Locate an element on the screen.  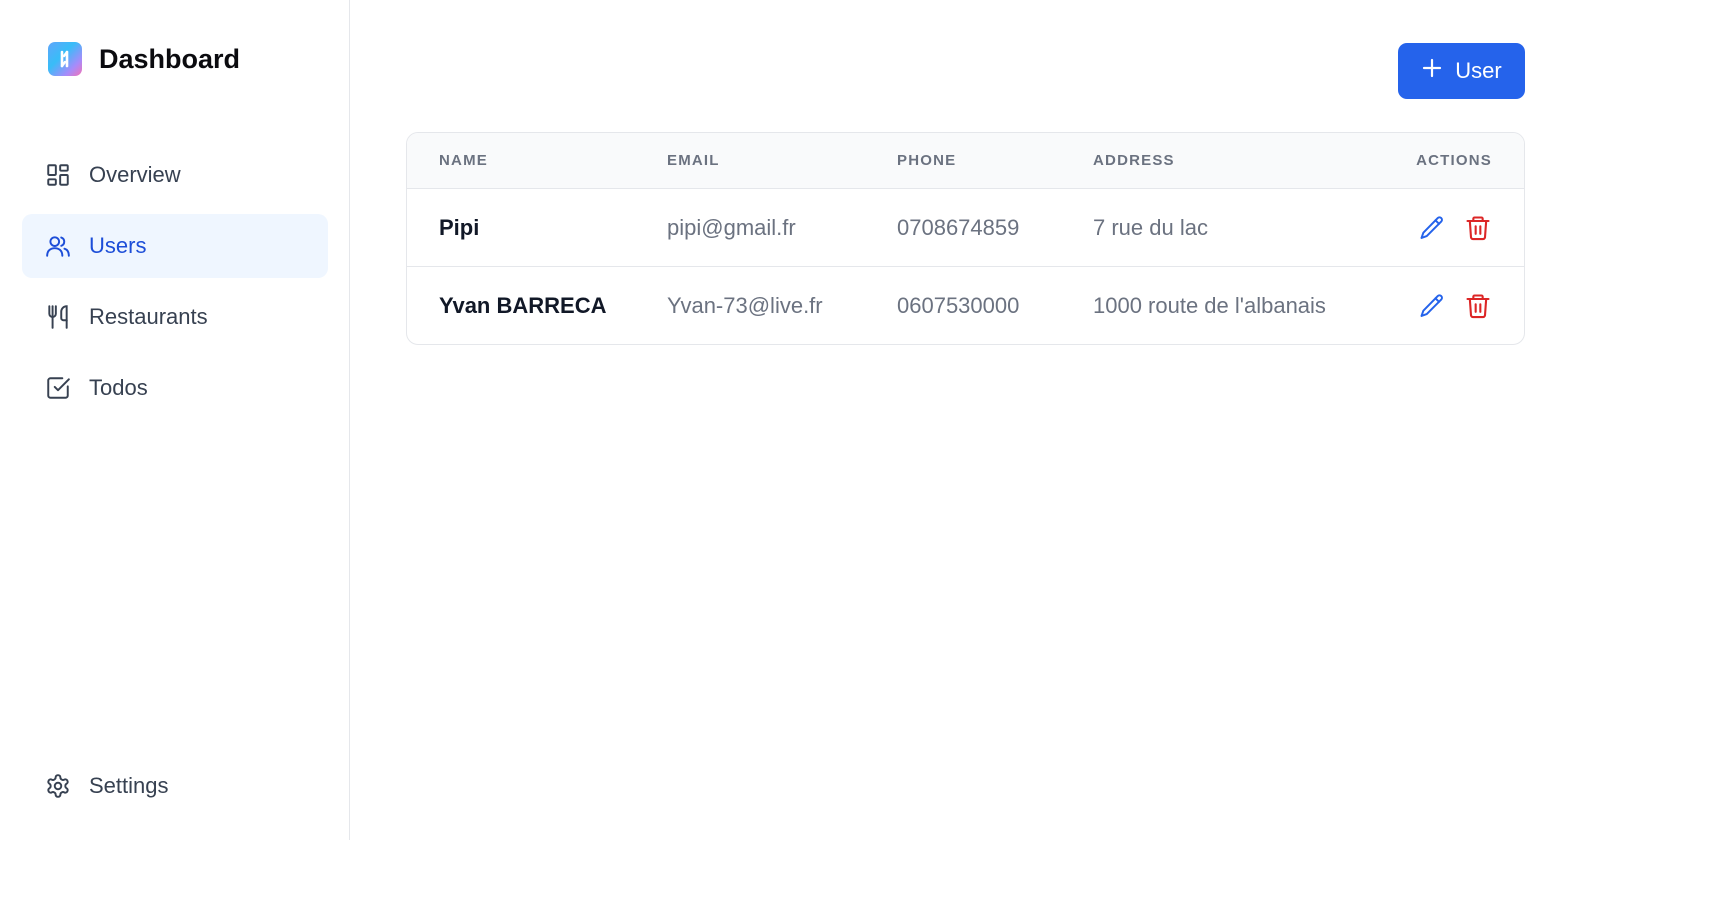
sidebar-item-todos: Todos is located at coordinates (175, 388).